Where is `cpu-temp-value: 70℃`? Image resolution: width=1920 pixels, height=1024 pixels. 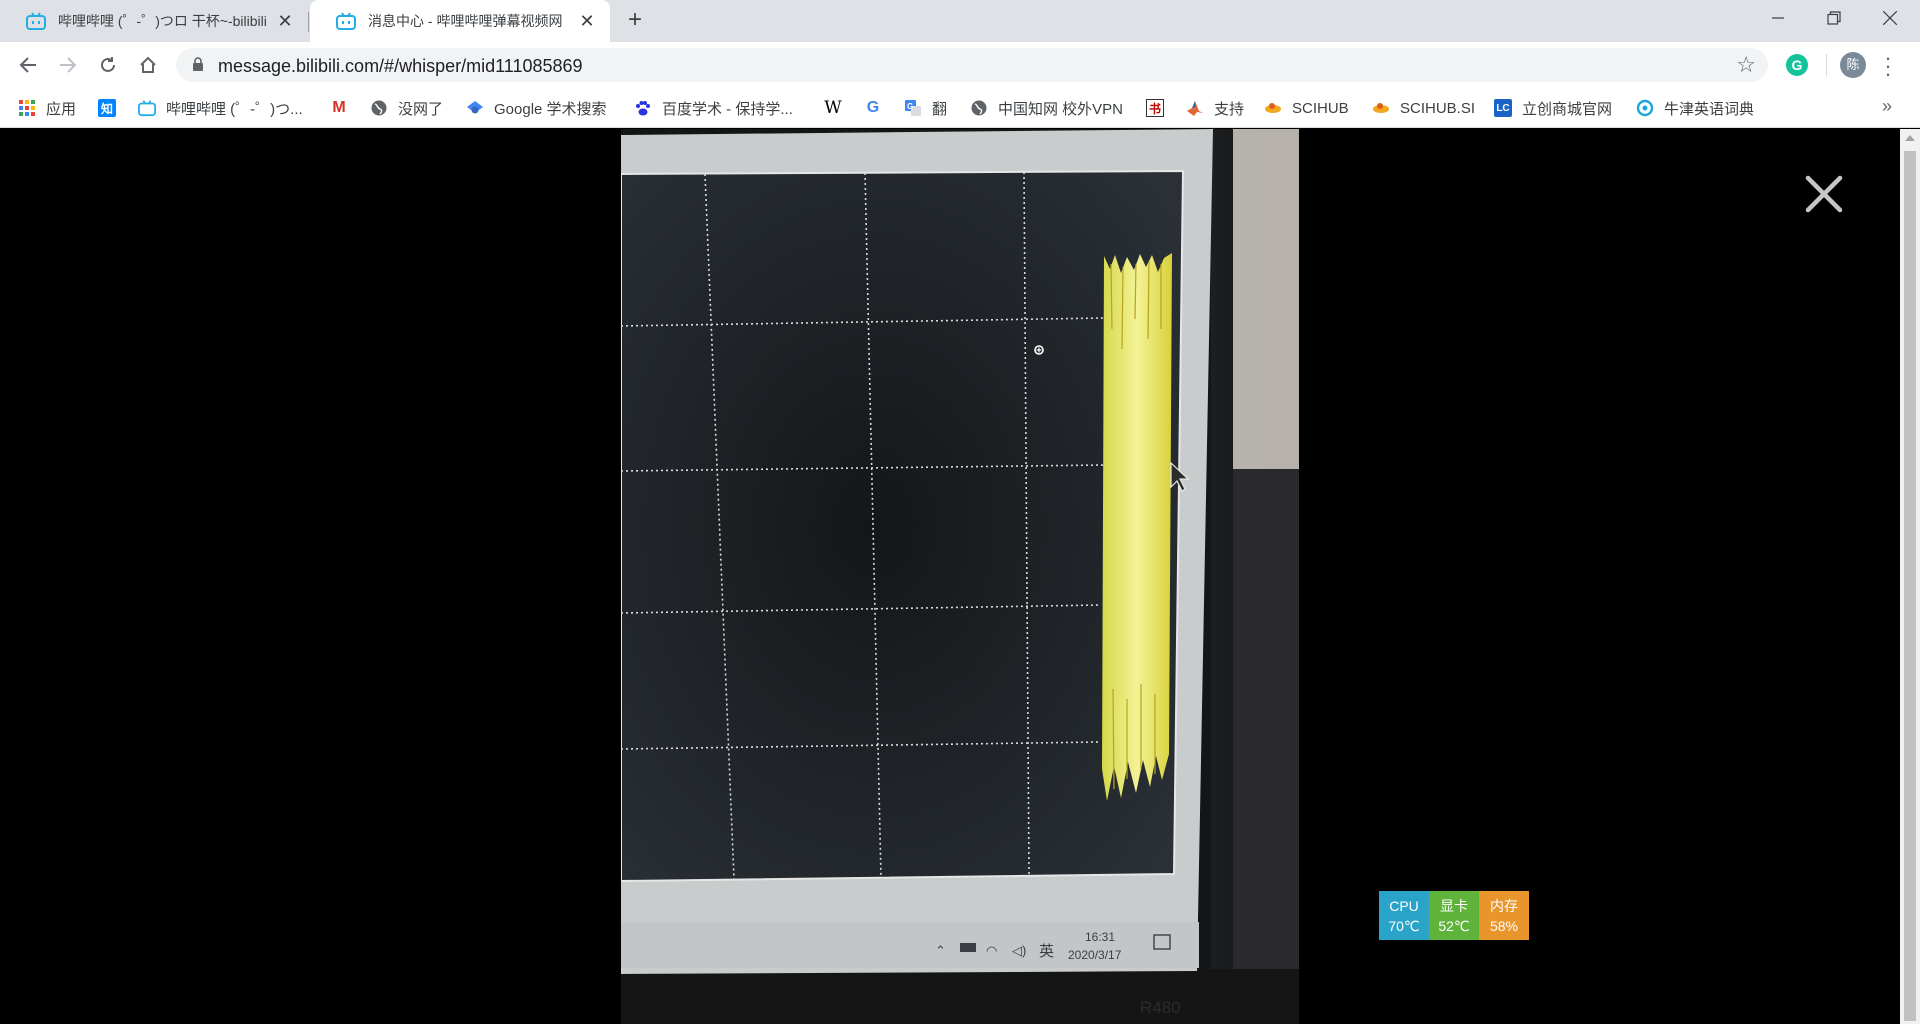
cpu-temp-value: 70℃ is located at coordinates (1404, 925).